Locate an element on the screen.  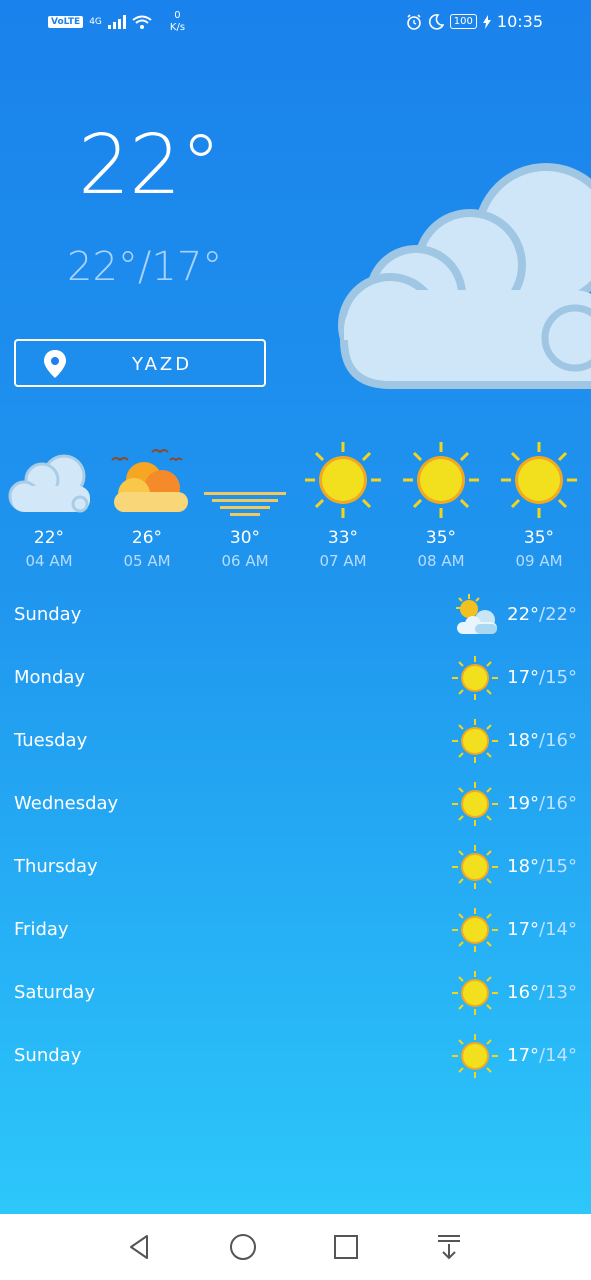
day-name: Saturday is located at coordinates (55, 992).